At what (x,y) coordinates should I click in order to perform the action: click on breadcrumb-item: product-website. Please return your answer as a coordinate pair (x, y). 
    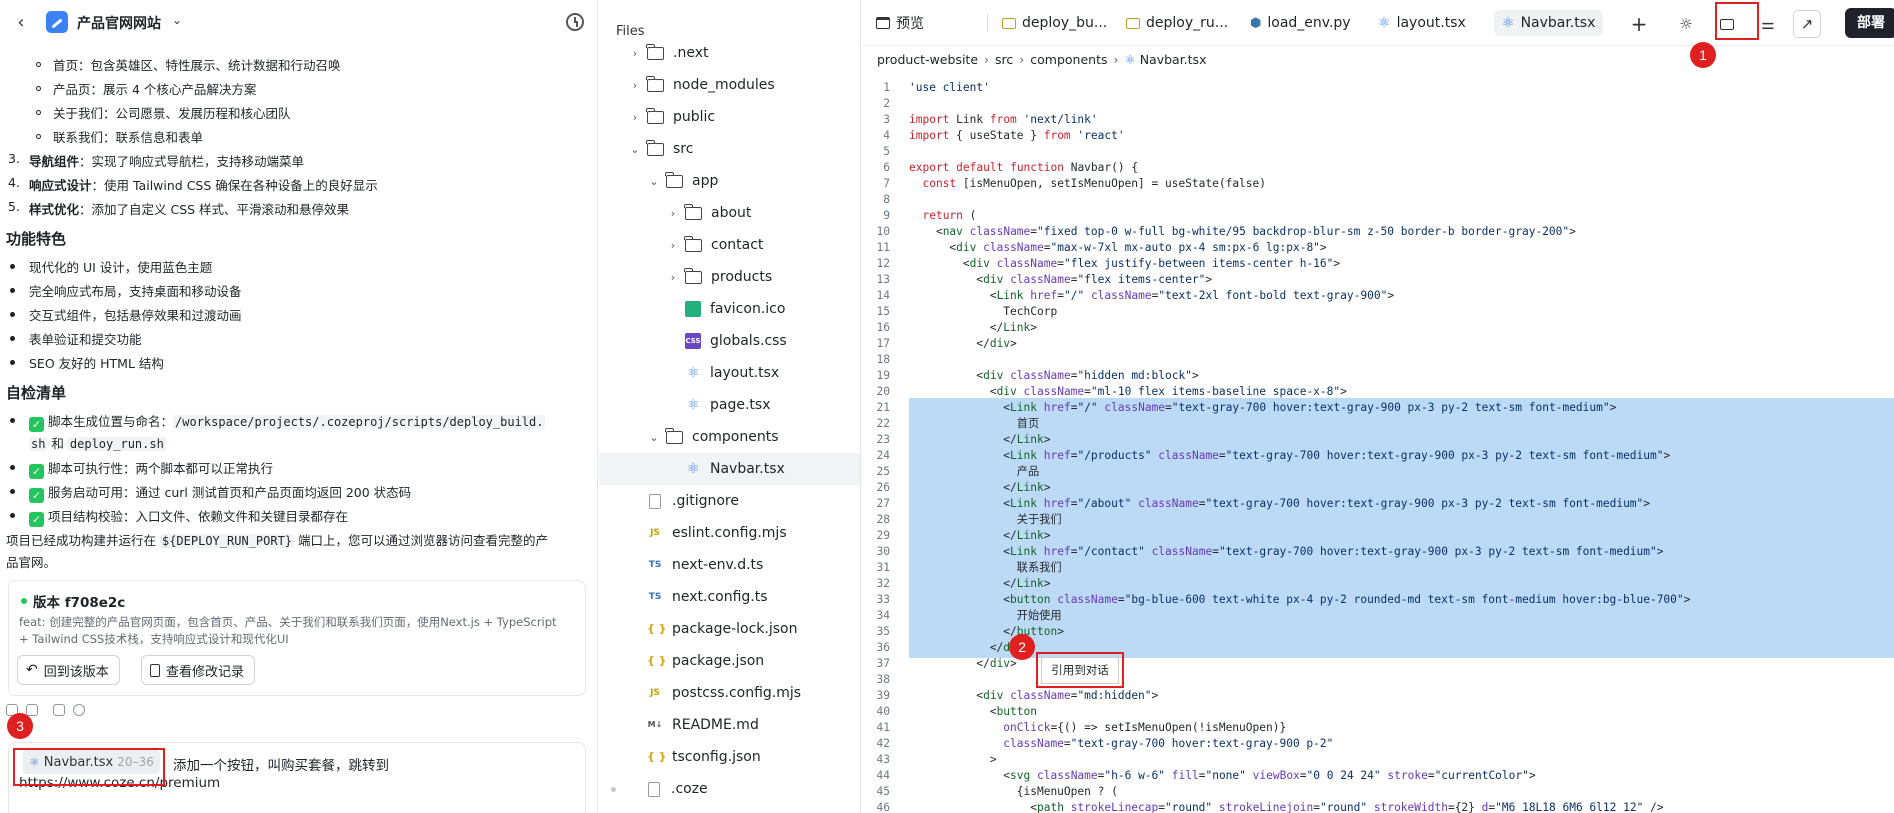
    Looking at the image, I should click on (927, 59).